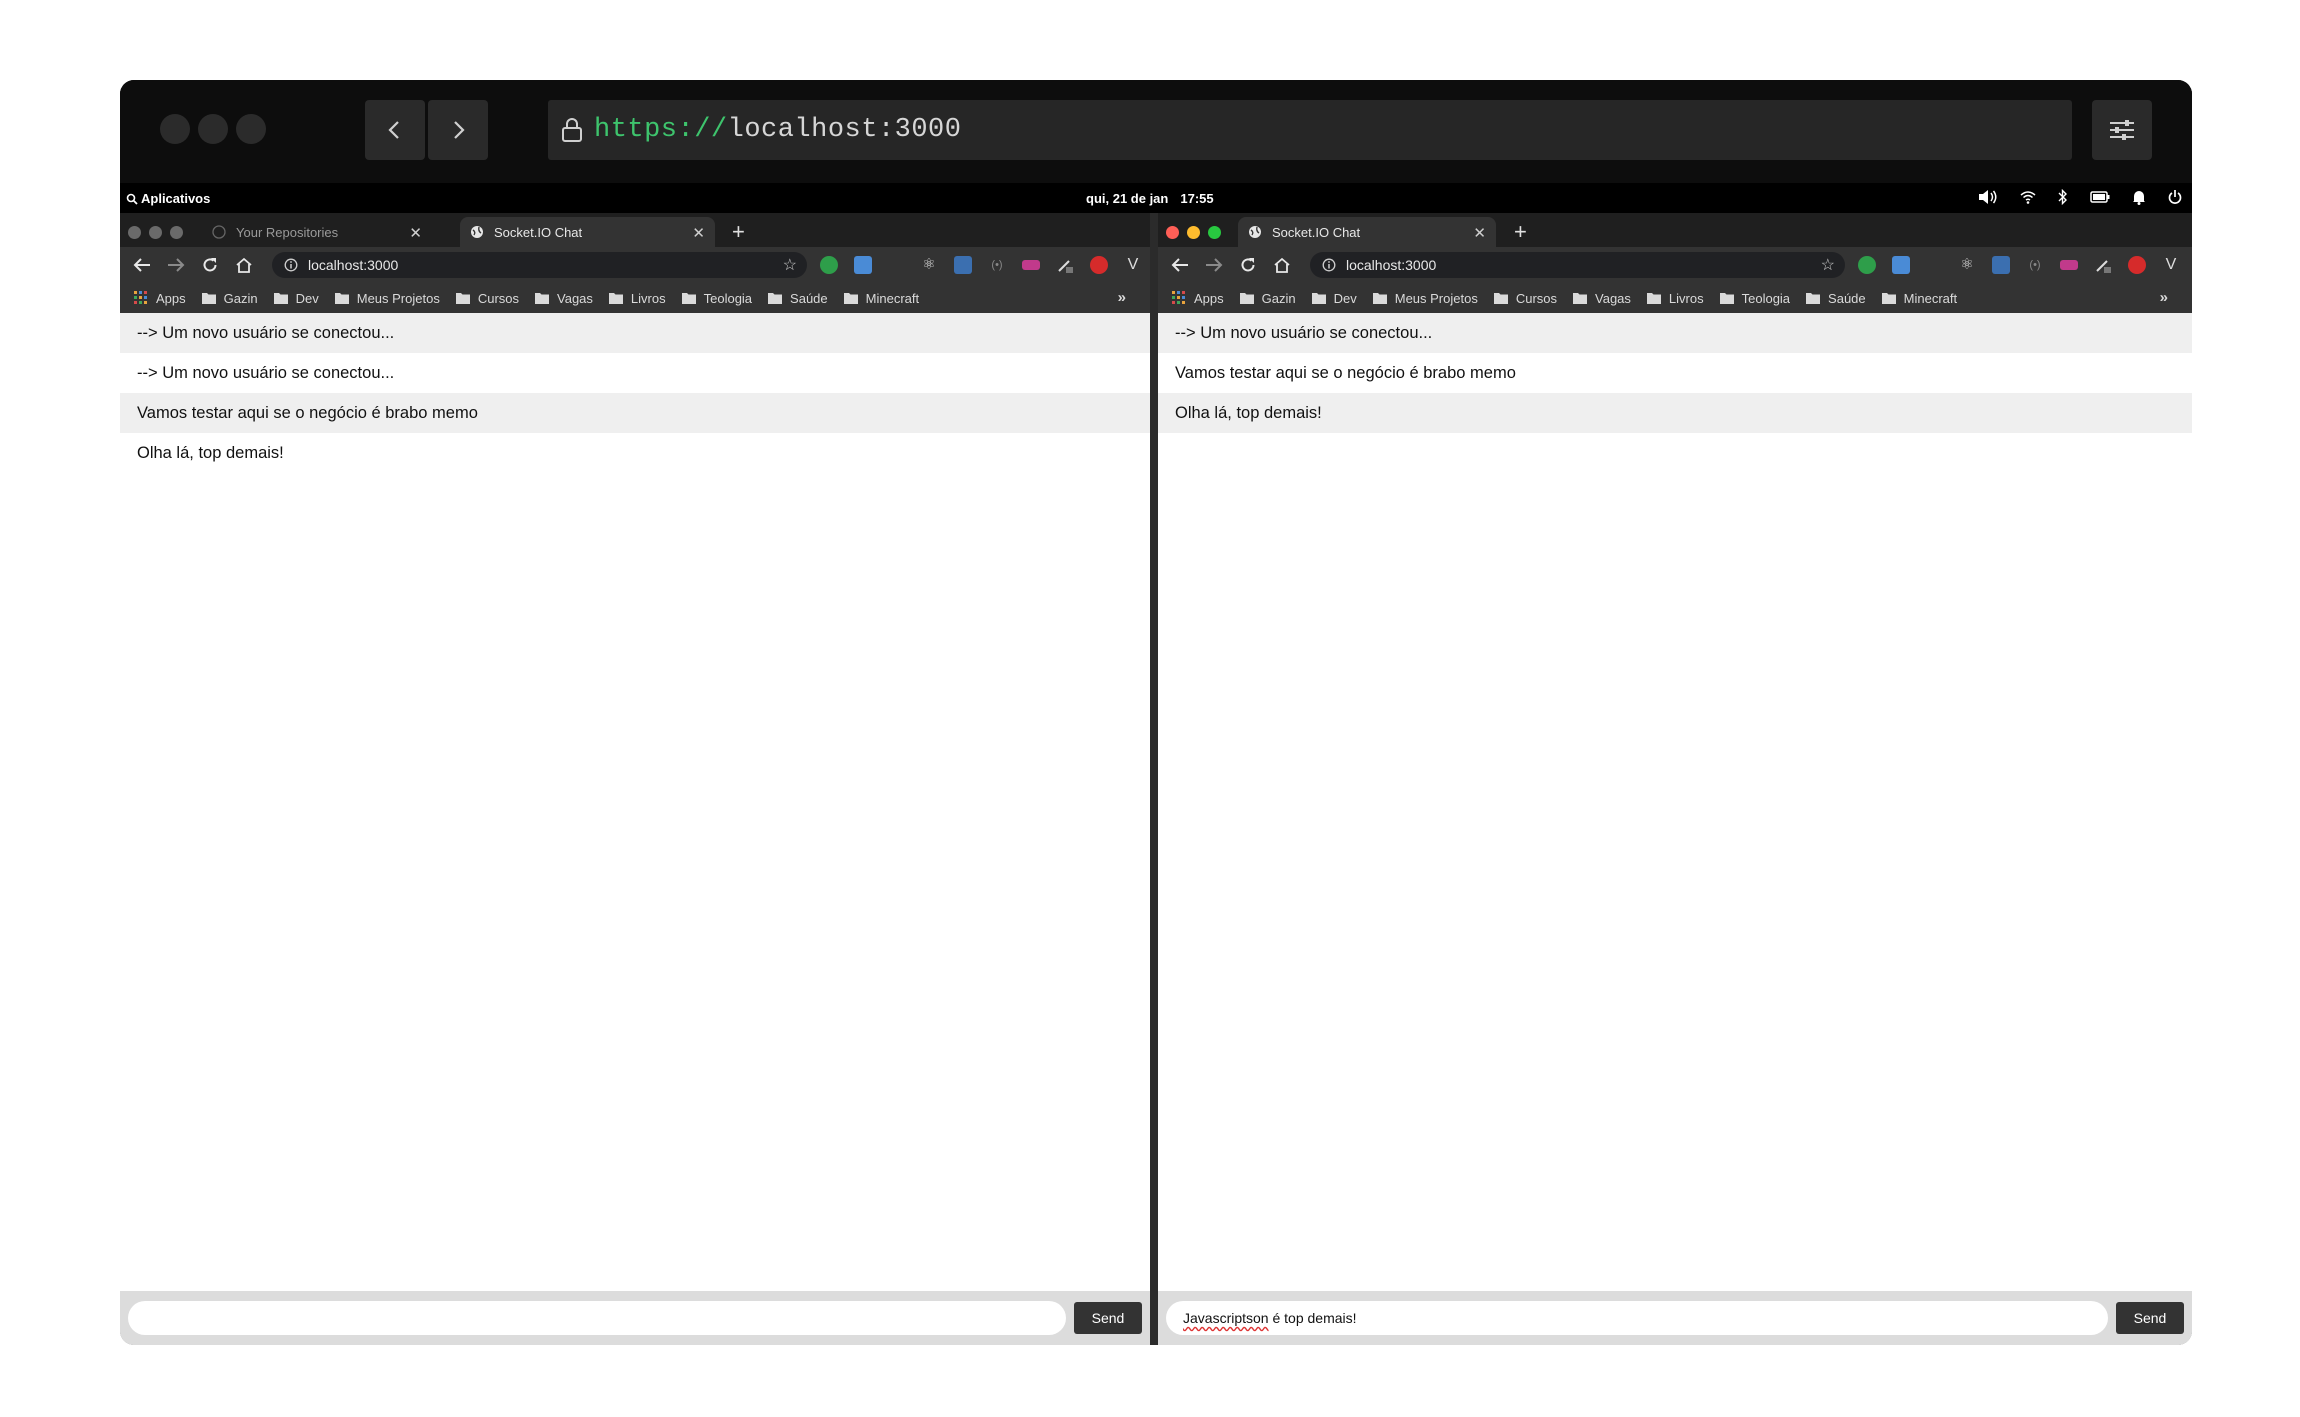 Image resolution: width=2300 pixels, height=1417 pixels. What do you see at coordinates (2100, 197) in the screenshot?
I see `battery-icon` at bounding box center [2100, 197].